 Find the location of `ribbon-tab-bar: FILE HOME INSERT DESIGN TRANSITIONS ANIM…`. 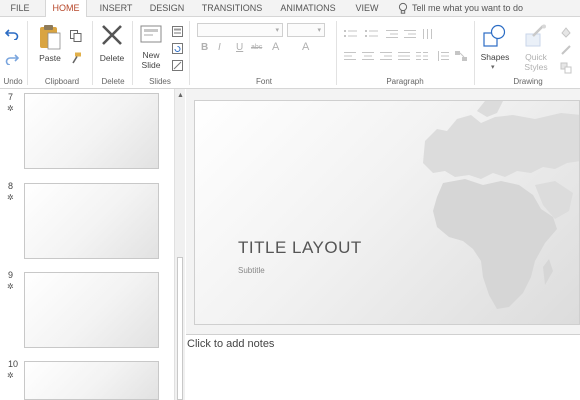

ribbon-tab-bar: FILE HOME INSERT DESIGN TRANSITIONS ANIM… is located at coordinates (290, 9).